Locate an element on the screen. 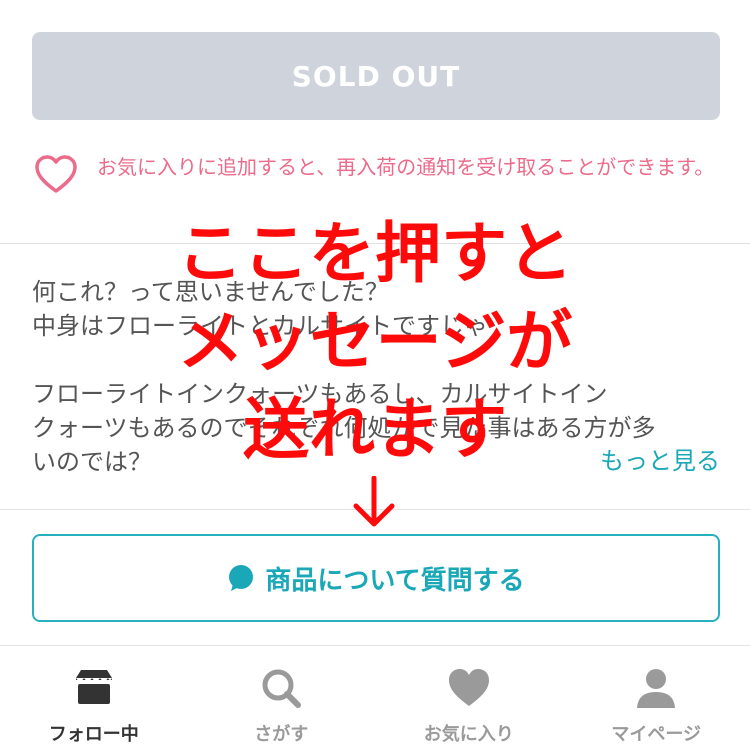  ask-question-button: 商品について質問する is located at coordinates (376, 578).